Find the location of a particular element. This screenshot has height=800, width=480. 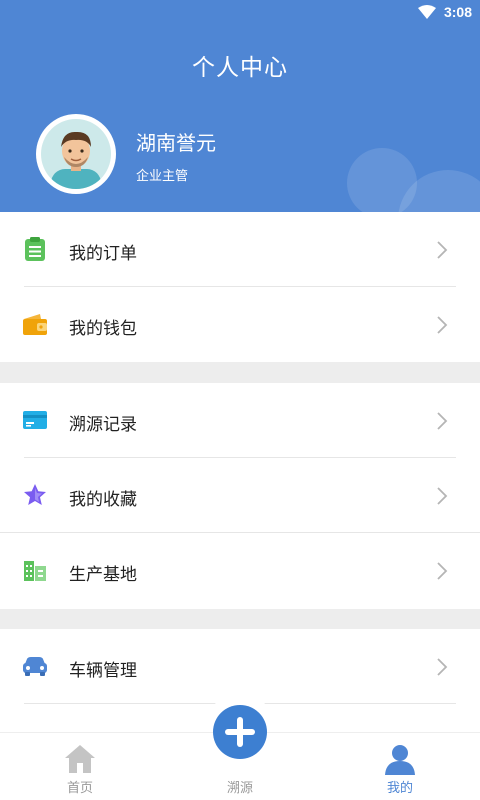

menu-item-label: 溯源记录 is located at coordinates (103, 425).